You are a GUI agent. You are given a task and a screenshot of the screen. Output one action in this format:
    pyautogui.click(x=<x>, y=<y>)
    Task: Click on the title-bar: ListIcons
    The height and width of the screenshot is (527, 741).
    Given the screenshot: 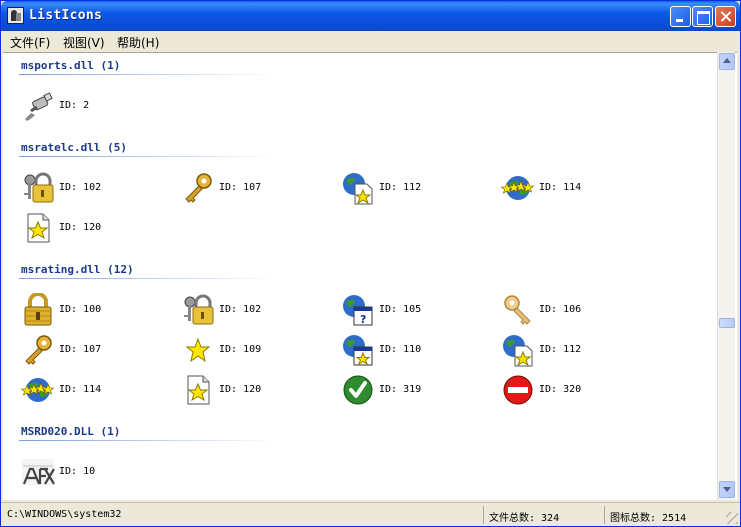 What is the action you would take?
    pyautogui.click(x=370, y=16)
    